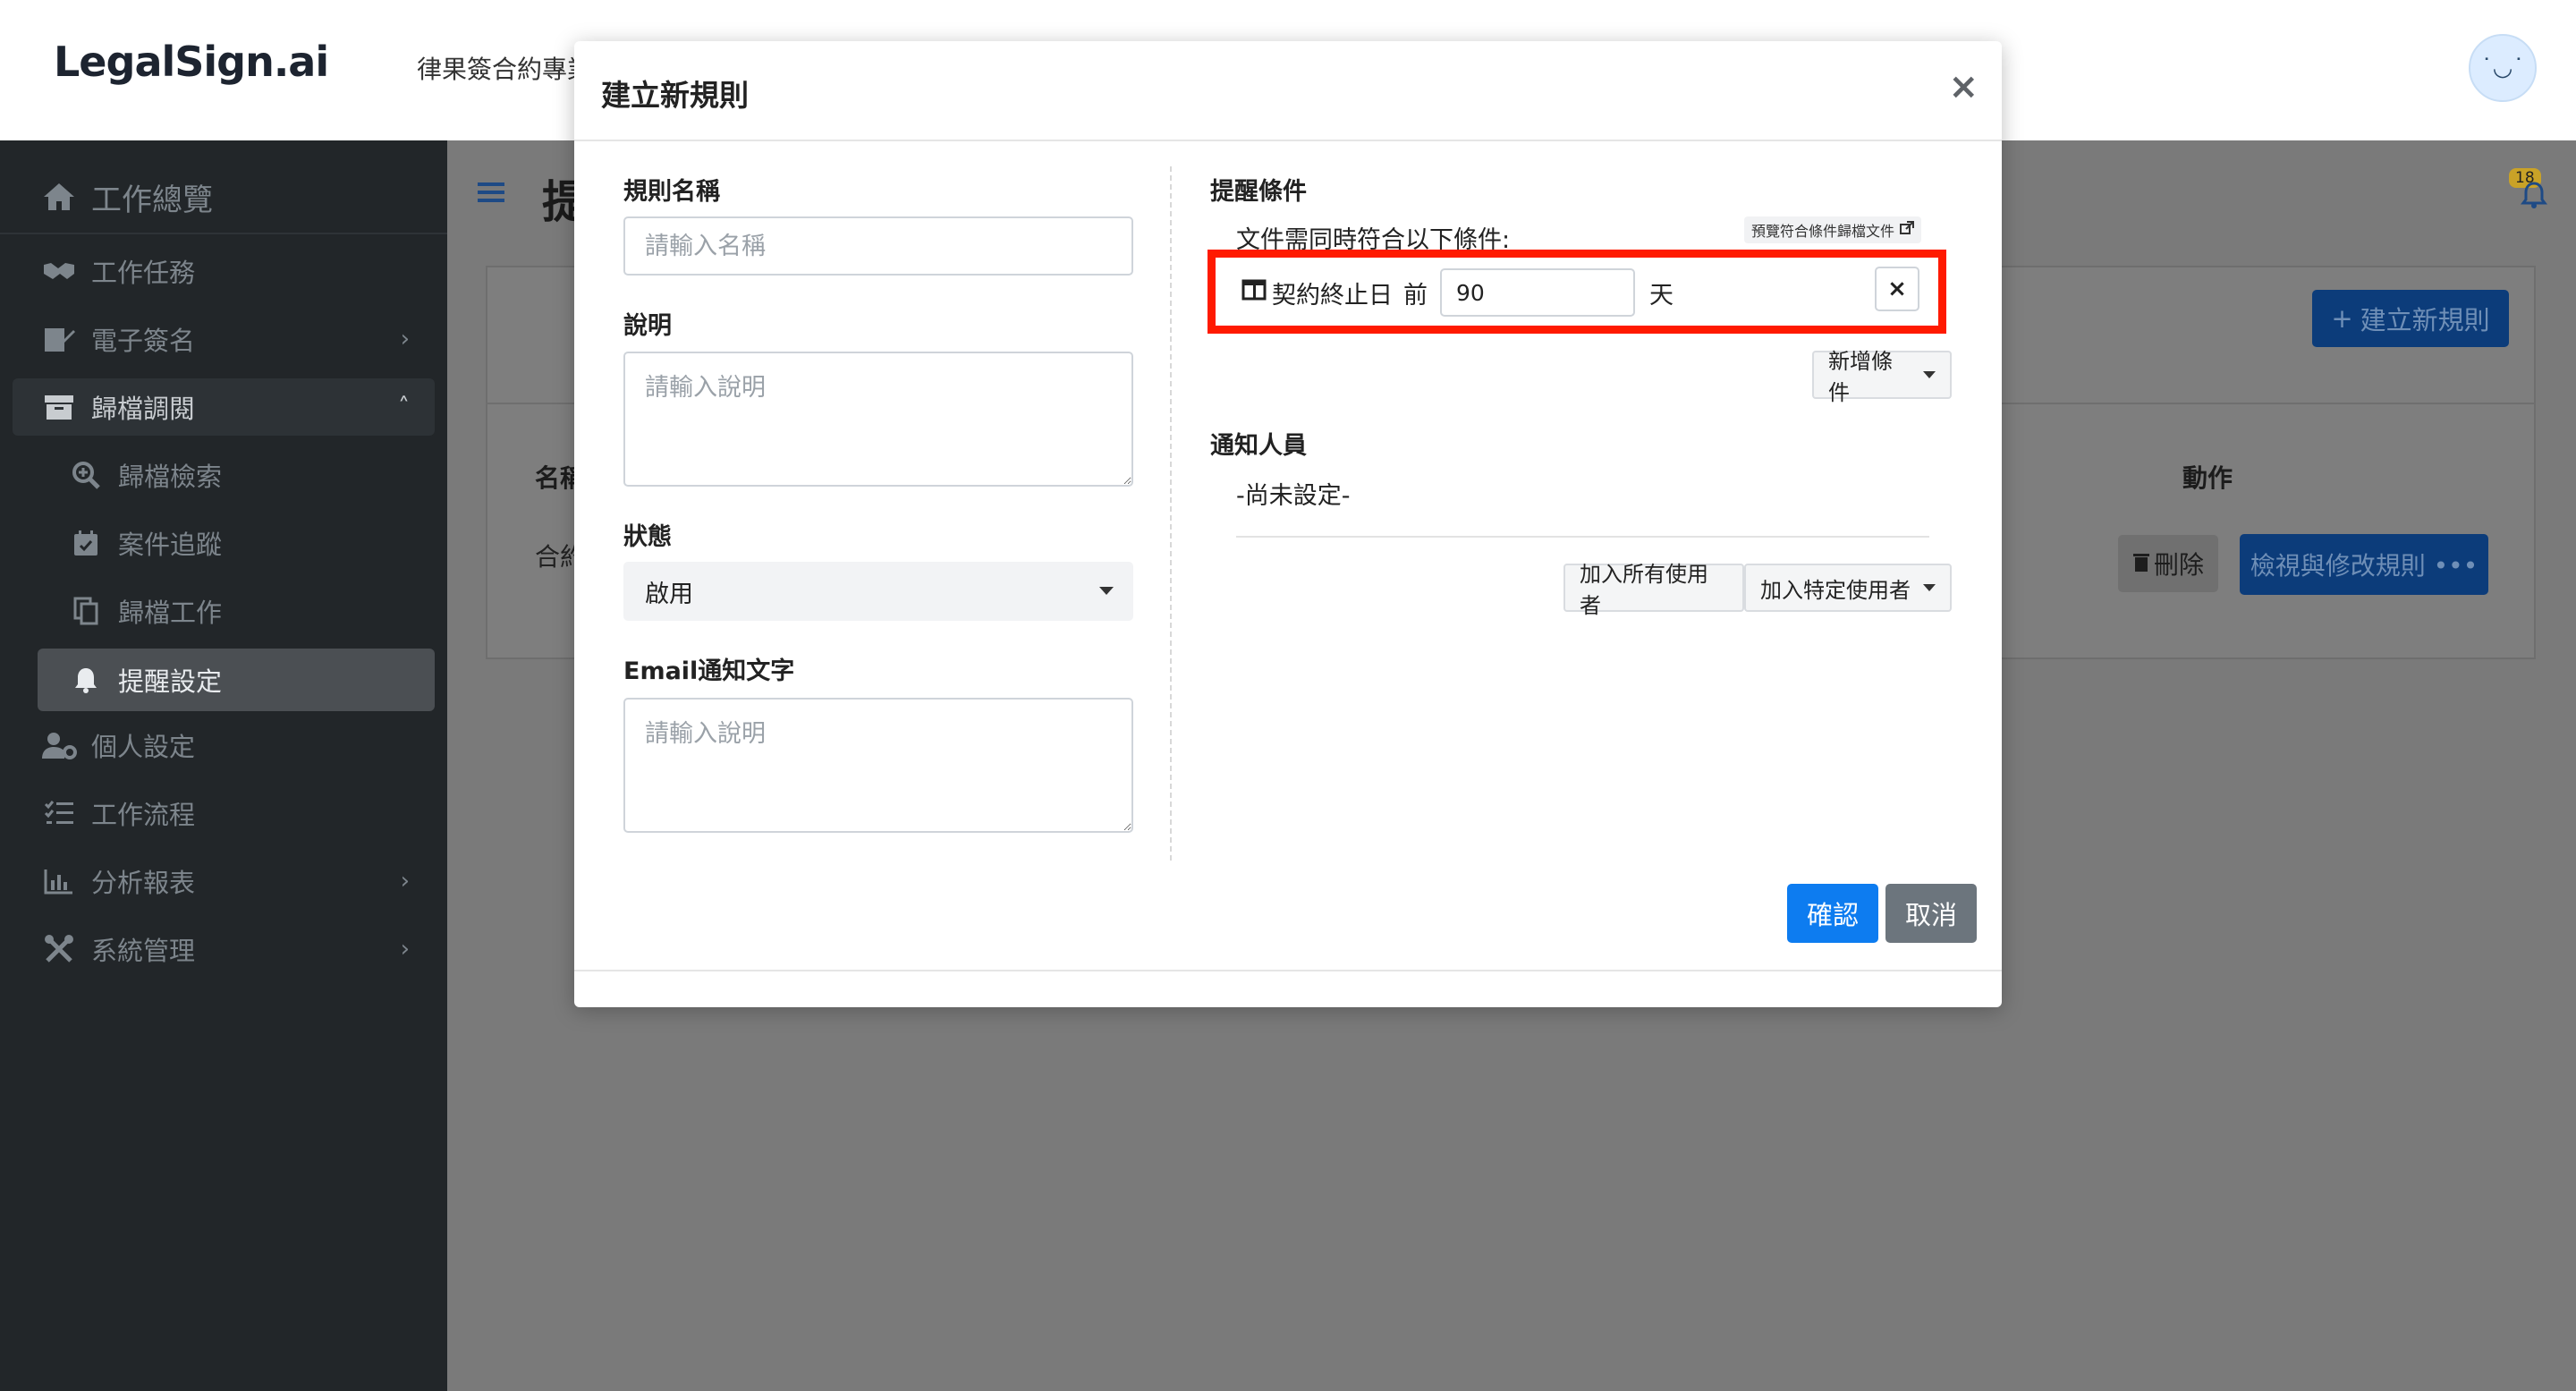  What do you see at coordinates (1582, 537) in the screenshot?
I see `notify-divider` at bounding box center [1582, 537].